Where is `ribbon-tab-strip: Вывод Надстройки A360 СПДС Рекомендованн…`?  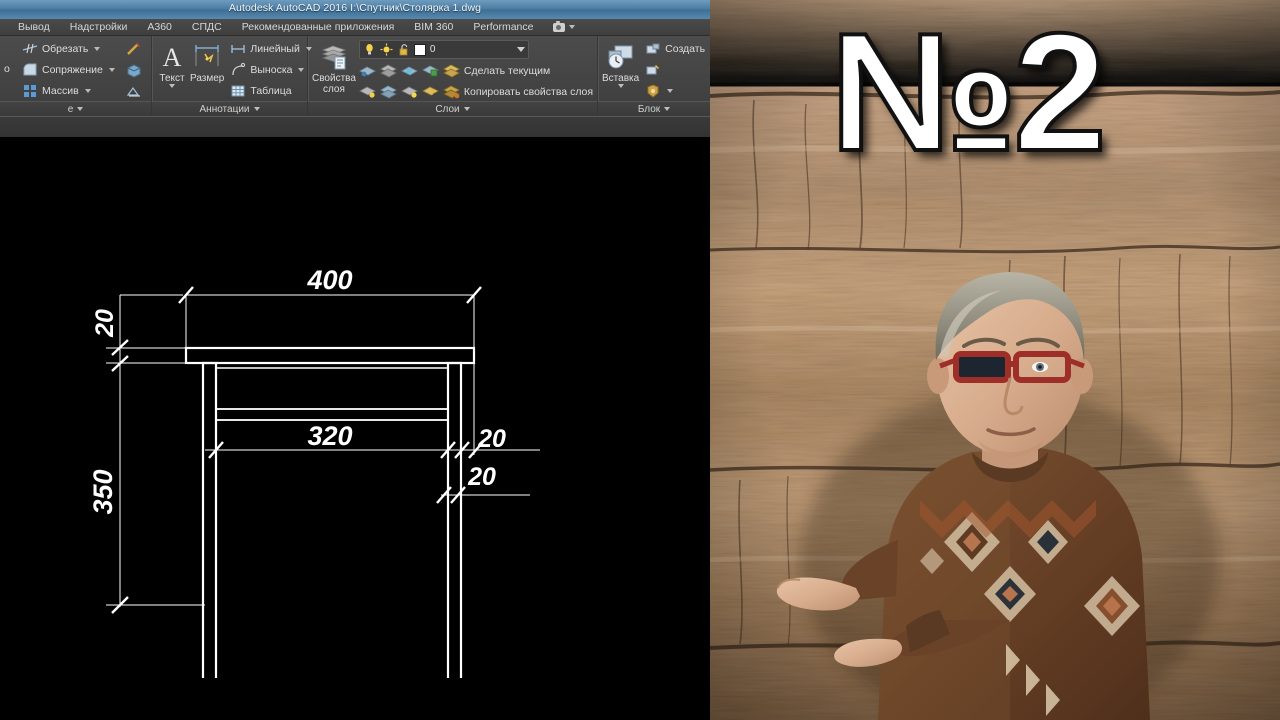 ribbon-tab-strip: Вывод Надстройки A360 СПДС Рекомендованн… is located at coordinates (355, 27).